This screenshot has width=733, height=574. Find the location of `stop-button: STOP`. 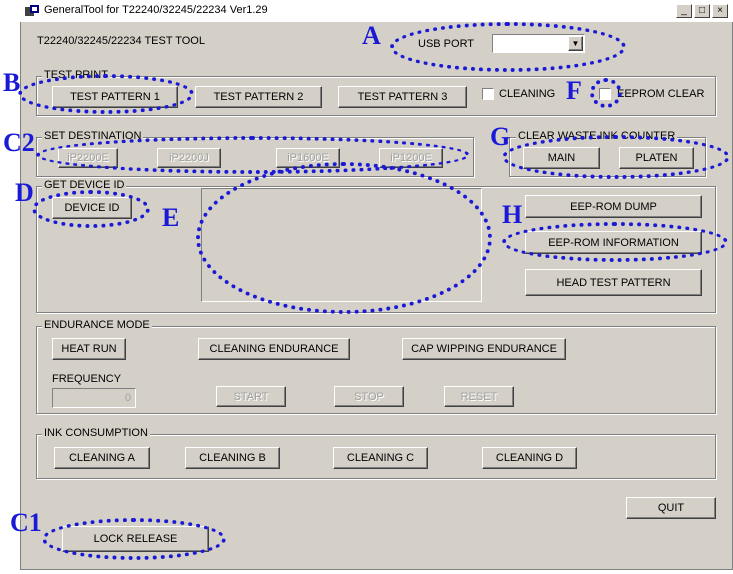

stop-button: STOP is located at coordinates (369, 396).